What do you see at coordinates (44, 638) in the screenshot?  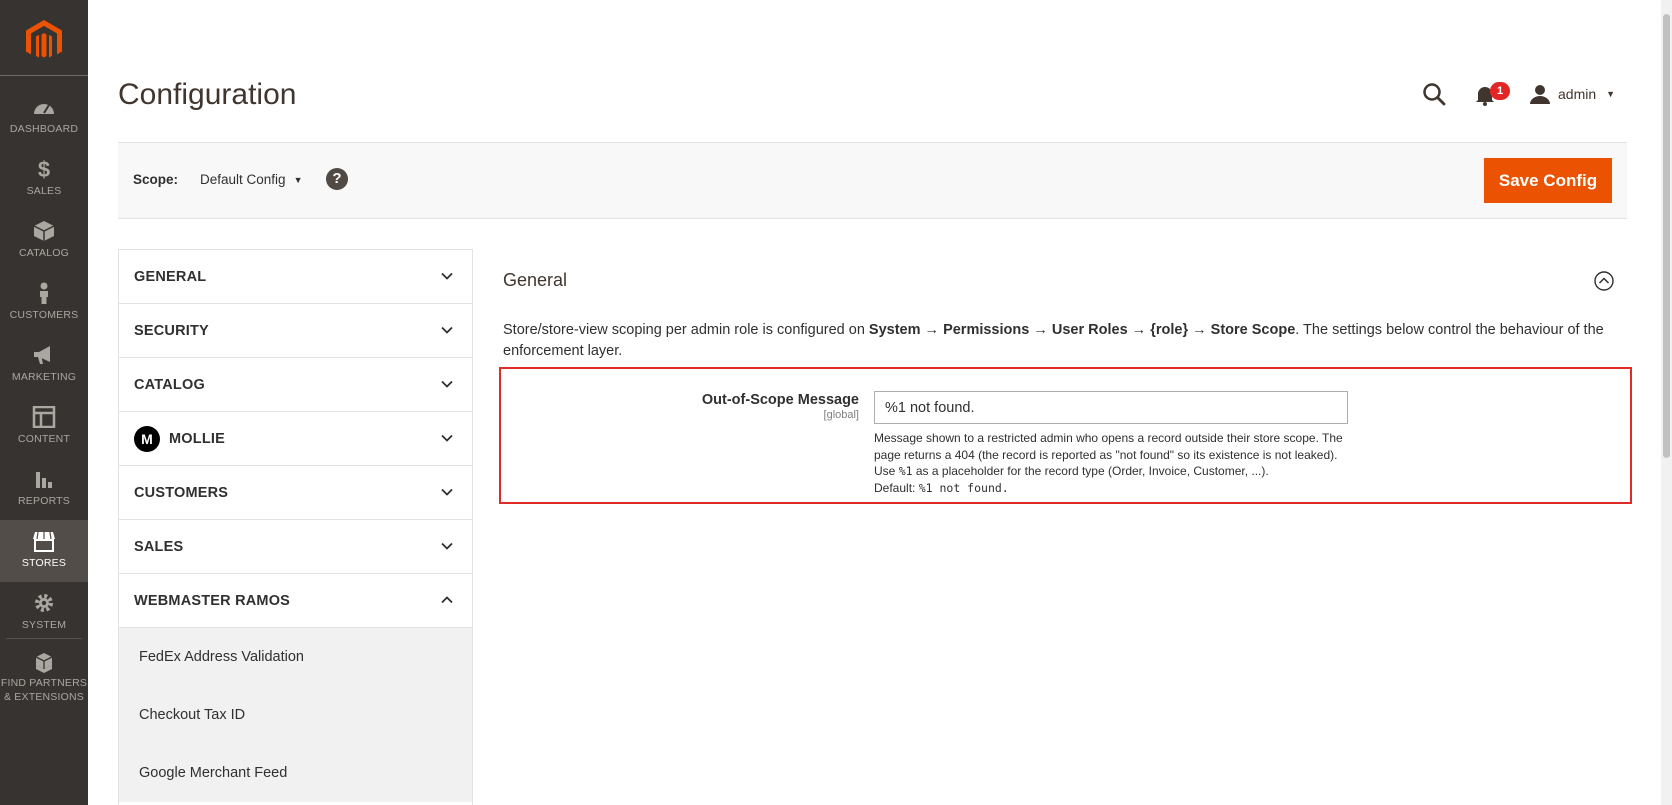 I see `nav-divider` at bounding box center [44, 638].